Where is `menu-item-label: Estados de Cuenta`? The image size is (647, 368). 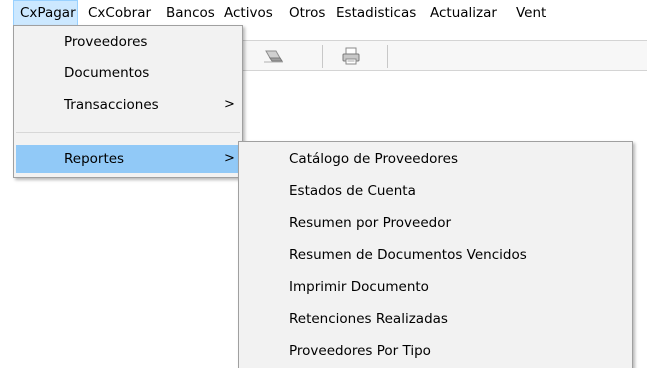 menu-item-label: Estados de Cuenta is located at coordinates (352, 191).